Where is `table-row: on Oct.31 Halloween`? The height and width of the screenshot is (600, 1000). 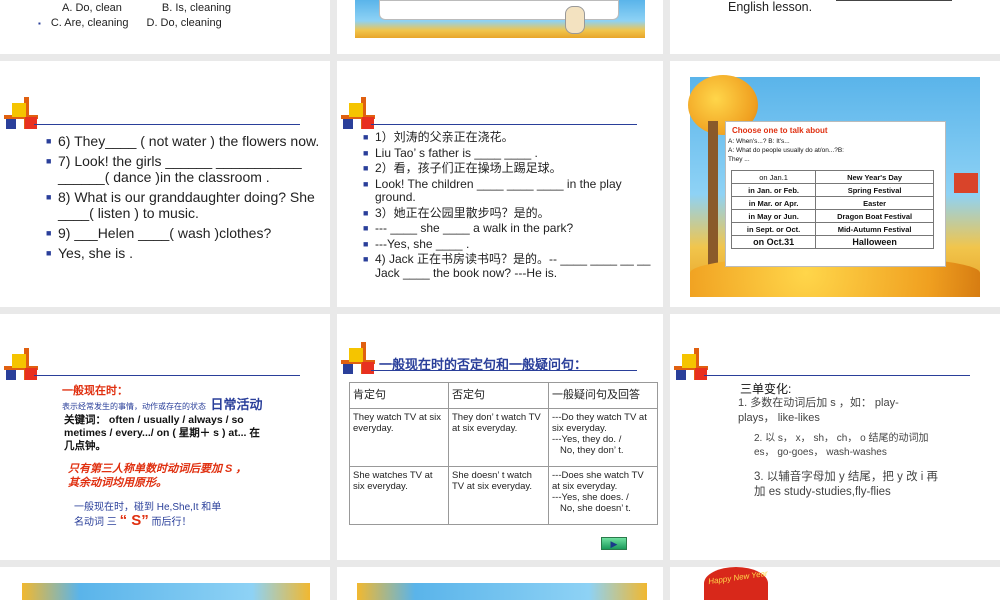
table-row: on Oct.31 Halloween is located at coordinates (832, 242).